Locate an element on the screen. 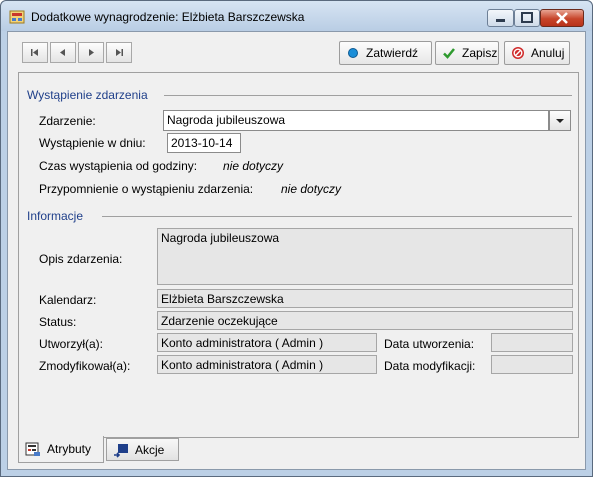 Image resolution: width=593 pixels, height=477 pixels. close-button is located at coordinates (562, 18).